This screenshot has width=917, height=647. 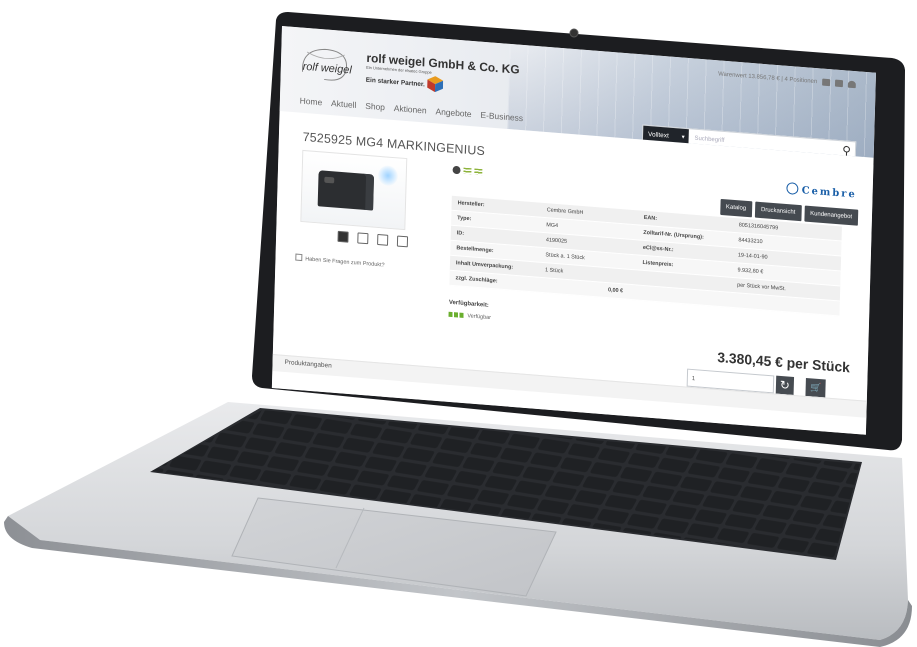 What do you see at coordinates (815, 387) in the screenshot?
I see `add-to-cart-icon: 🛒` at bounding box center [815, 387].